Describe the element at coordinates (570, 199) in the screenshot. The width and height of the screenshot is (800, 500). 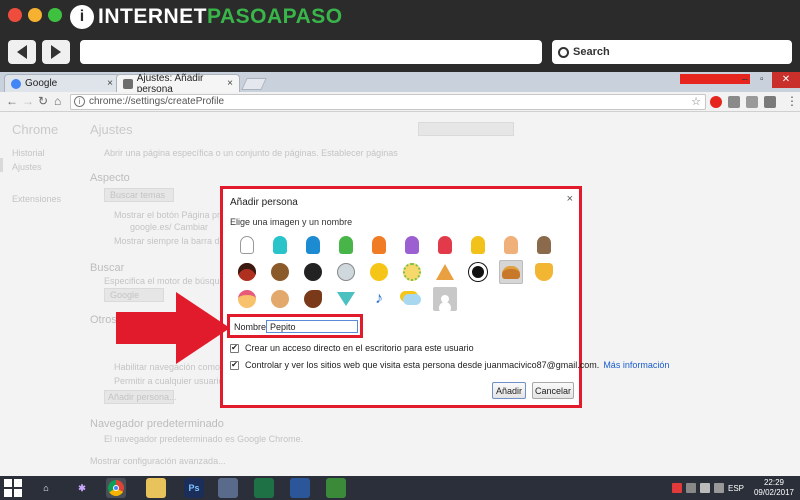
I see `dialog-close-icon: ×` at that location.